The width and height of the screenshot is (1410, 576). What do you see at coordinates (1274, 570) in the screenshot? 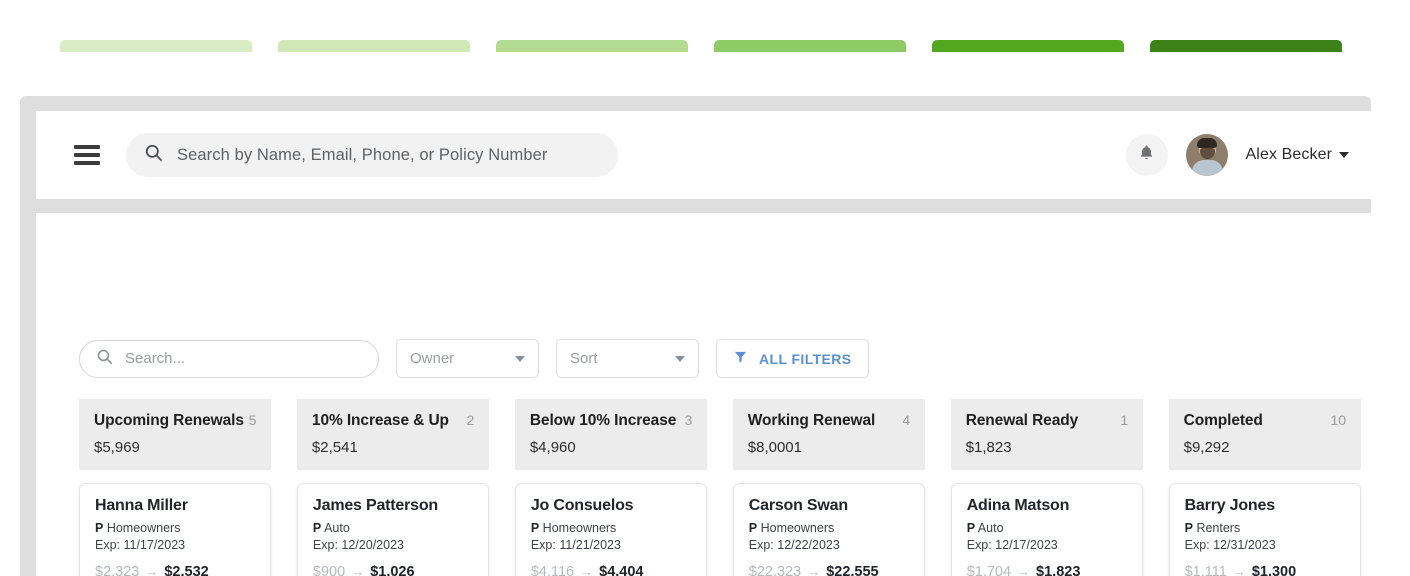
I see `premium-new: $1,300` at bounding box center [1274, 570].